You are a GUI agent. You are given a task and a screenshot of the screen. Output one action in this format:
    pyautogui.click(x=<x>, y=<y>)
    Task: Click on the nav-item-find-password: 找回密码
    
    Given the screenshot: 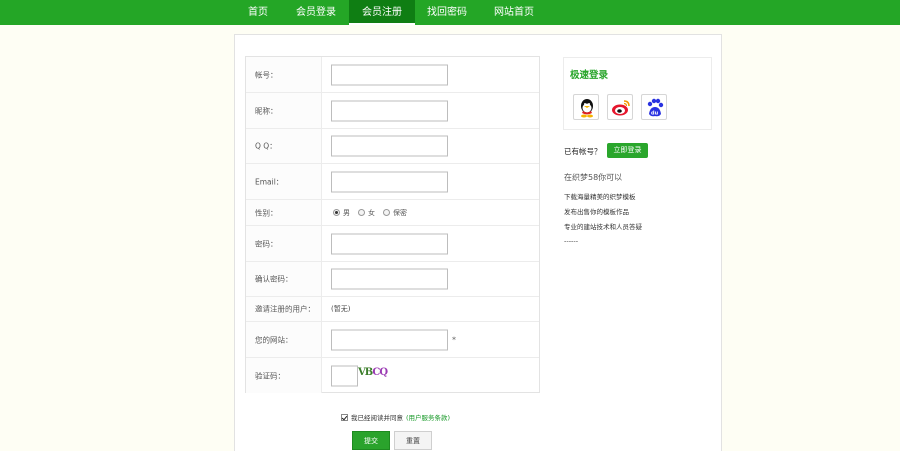 What is the action you would take?
    pyautogui.click(x=447, y=12)
    